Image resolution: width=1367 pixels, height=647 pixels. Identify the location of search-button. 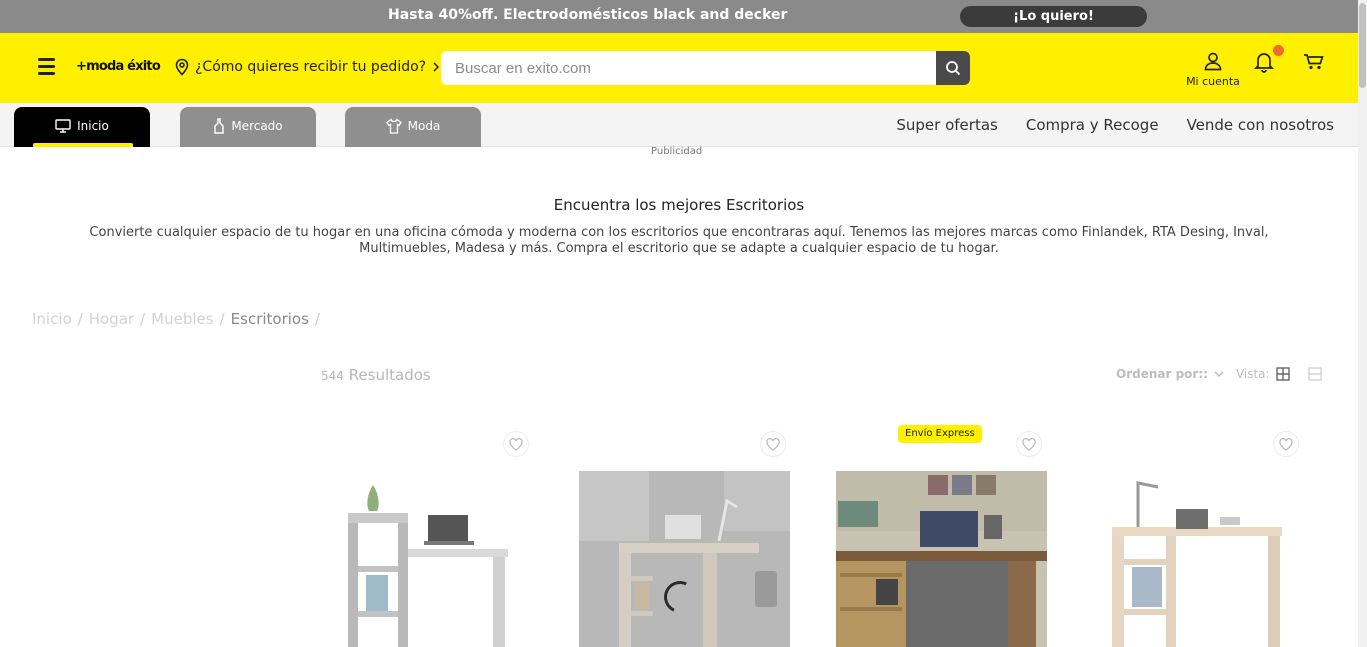
(953, 68).